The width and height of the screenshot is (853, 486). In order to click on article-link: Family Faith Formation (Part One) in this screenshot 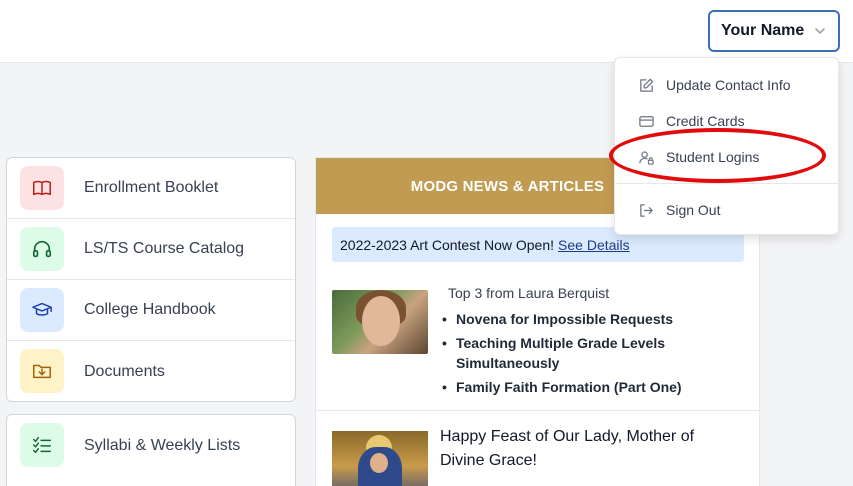, I will do `click(592, 387)`.